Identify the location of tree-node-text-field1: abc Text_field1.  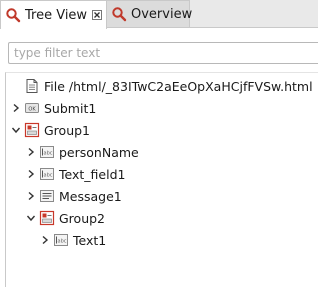
(75, 174).